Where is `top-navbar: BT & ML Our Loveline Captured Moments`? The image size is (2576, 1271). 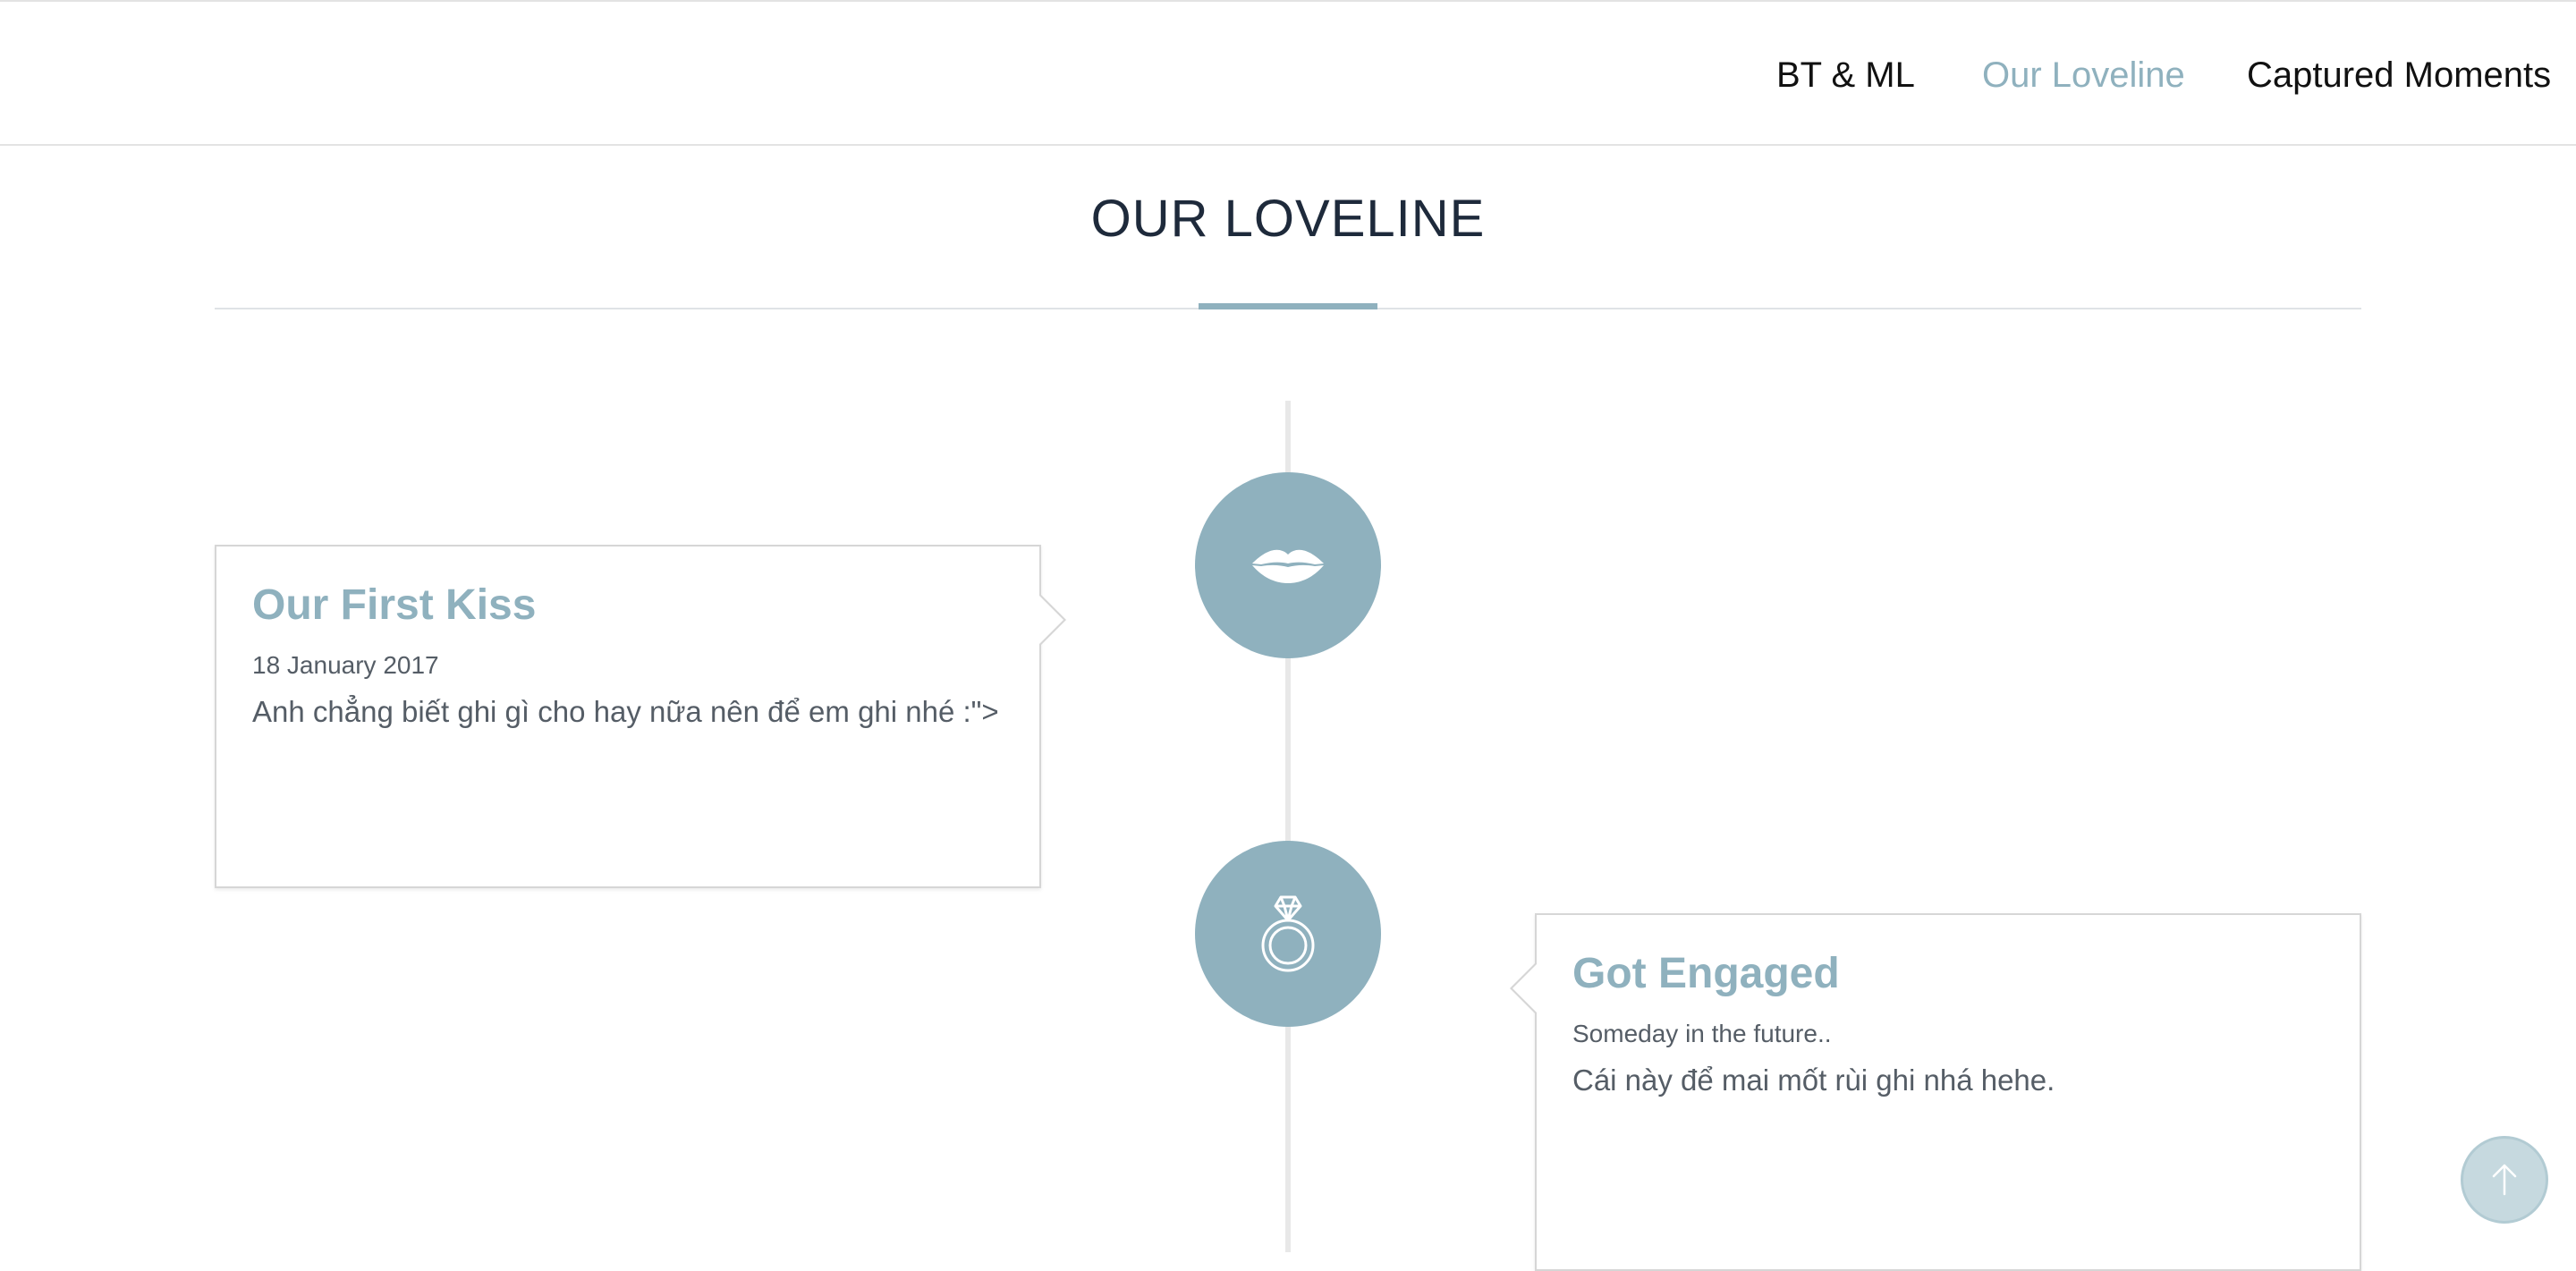
top-navbar: BT & ML Our Loveline Captured Moments is located at coordinates (1288, 73).